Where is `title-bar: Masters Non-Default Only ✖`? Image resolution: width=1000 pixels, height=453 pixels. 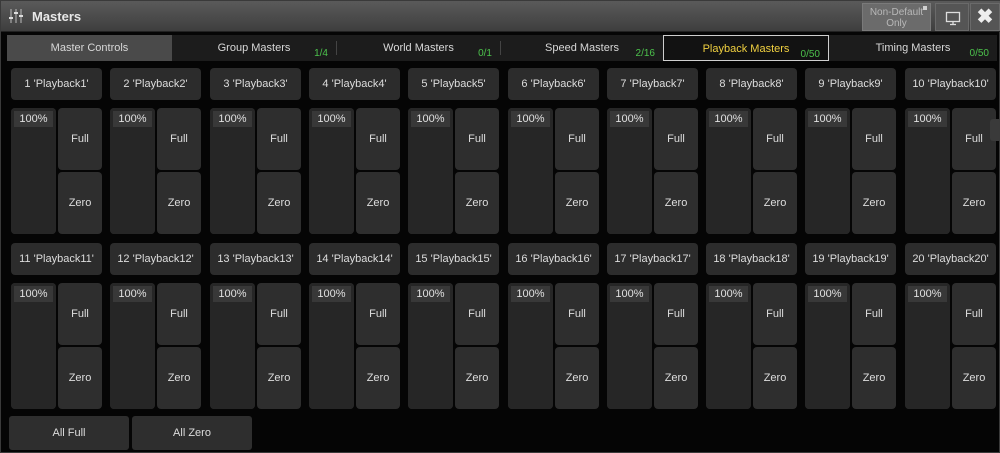
title-bar: Masters Non-Default Only ✖ is located at coordinates (500, 16).